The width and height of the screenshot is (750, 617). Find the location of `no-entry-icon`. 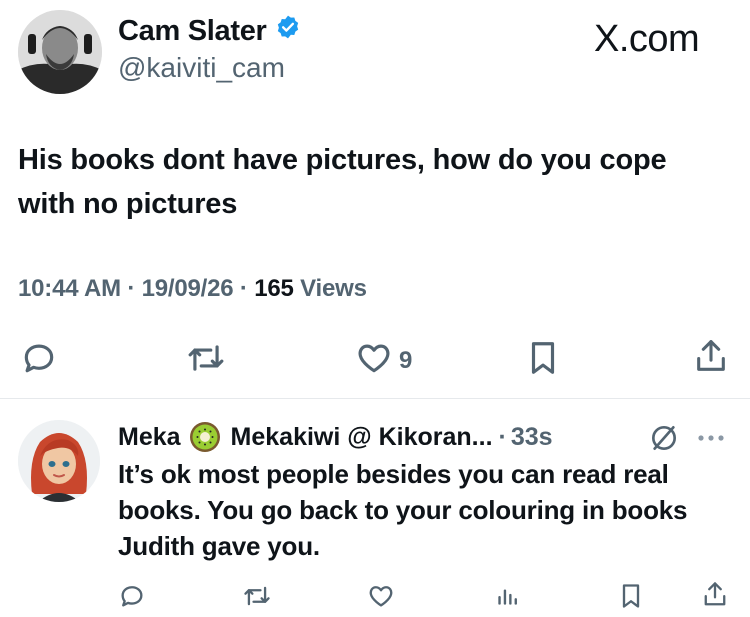

no-entry-icon is located at coordinates (664, 440).